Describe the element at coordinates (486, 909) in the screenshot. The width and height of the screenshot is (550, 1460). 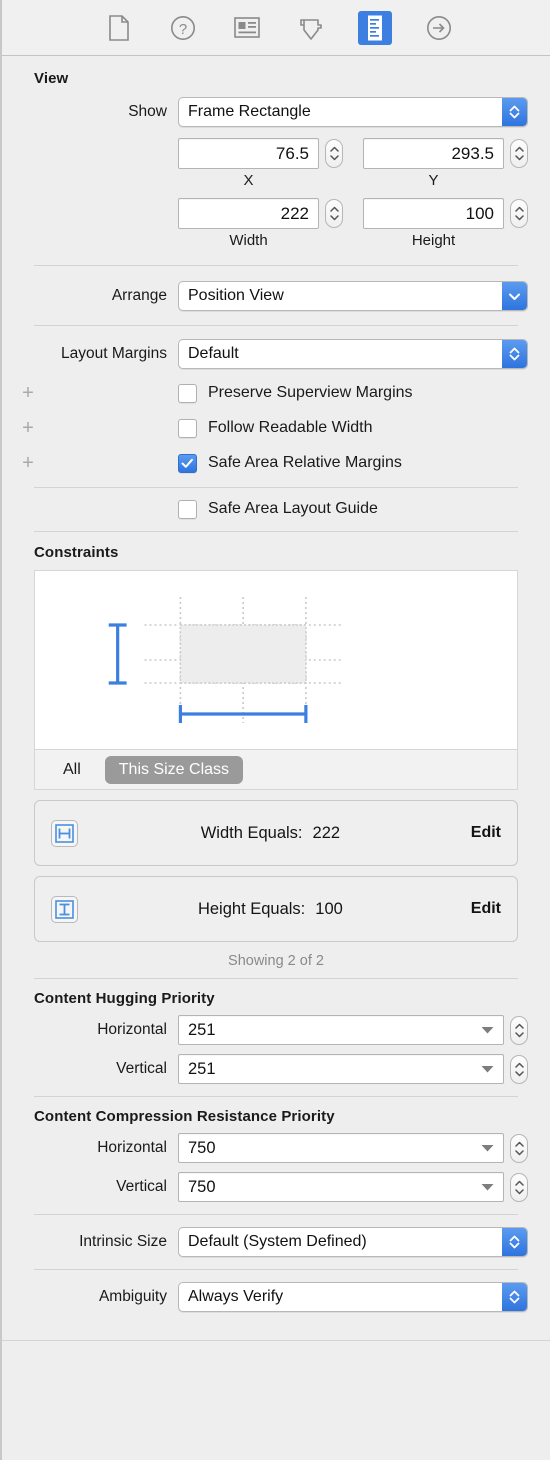
I see `edit-height-constraint-button: Edit` at that location.